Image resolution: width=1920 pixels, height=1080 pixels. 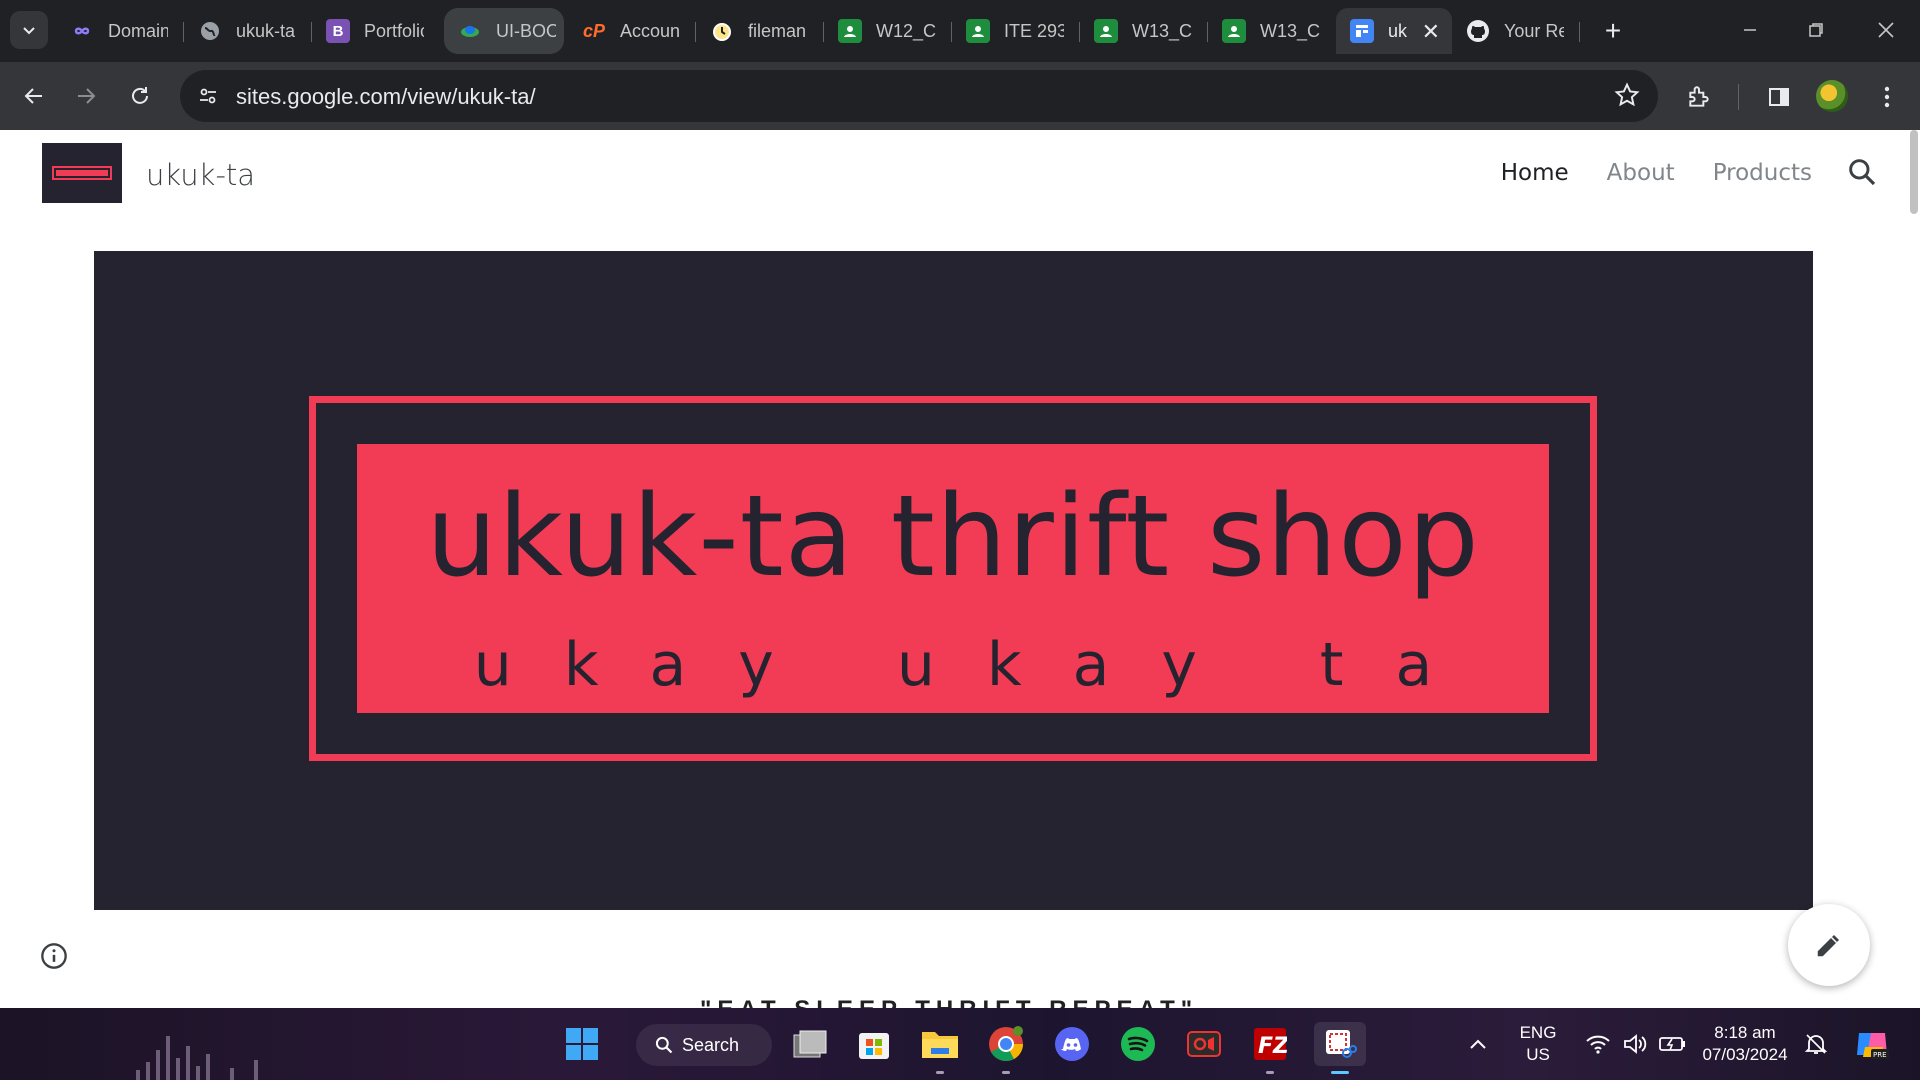 I want to click on start-button, so click(x=582, y=1044).